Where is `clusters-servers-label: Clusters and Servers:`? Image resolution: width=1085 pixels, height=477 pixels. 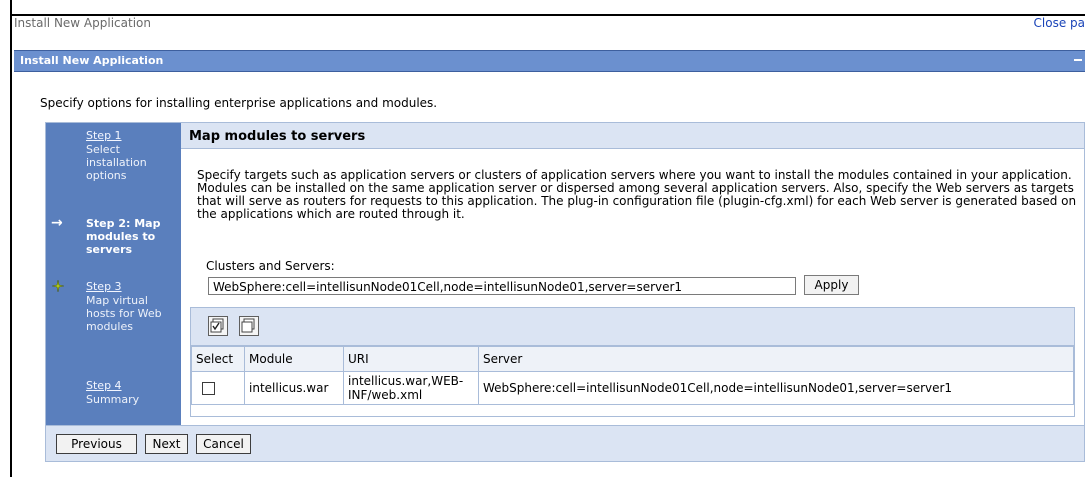 clusters-servers-label: Clusters and Servers: is located at coordinates (270, 266).